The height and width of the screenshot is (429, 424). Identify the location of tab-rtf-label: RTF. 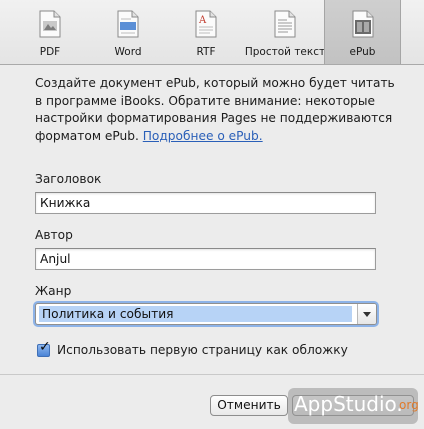
(206, 52).